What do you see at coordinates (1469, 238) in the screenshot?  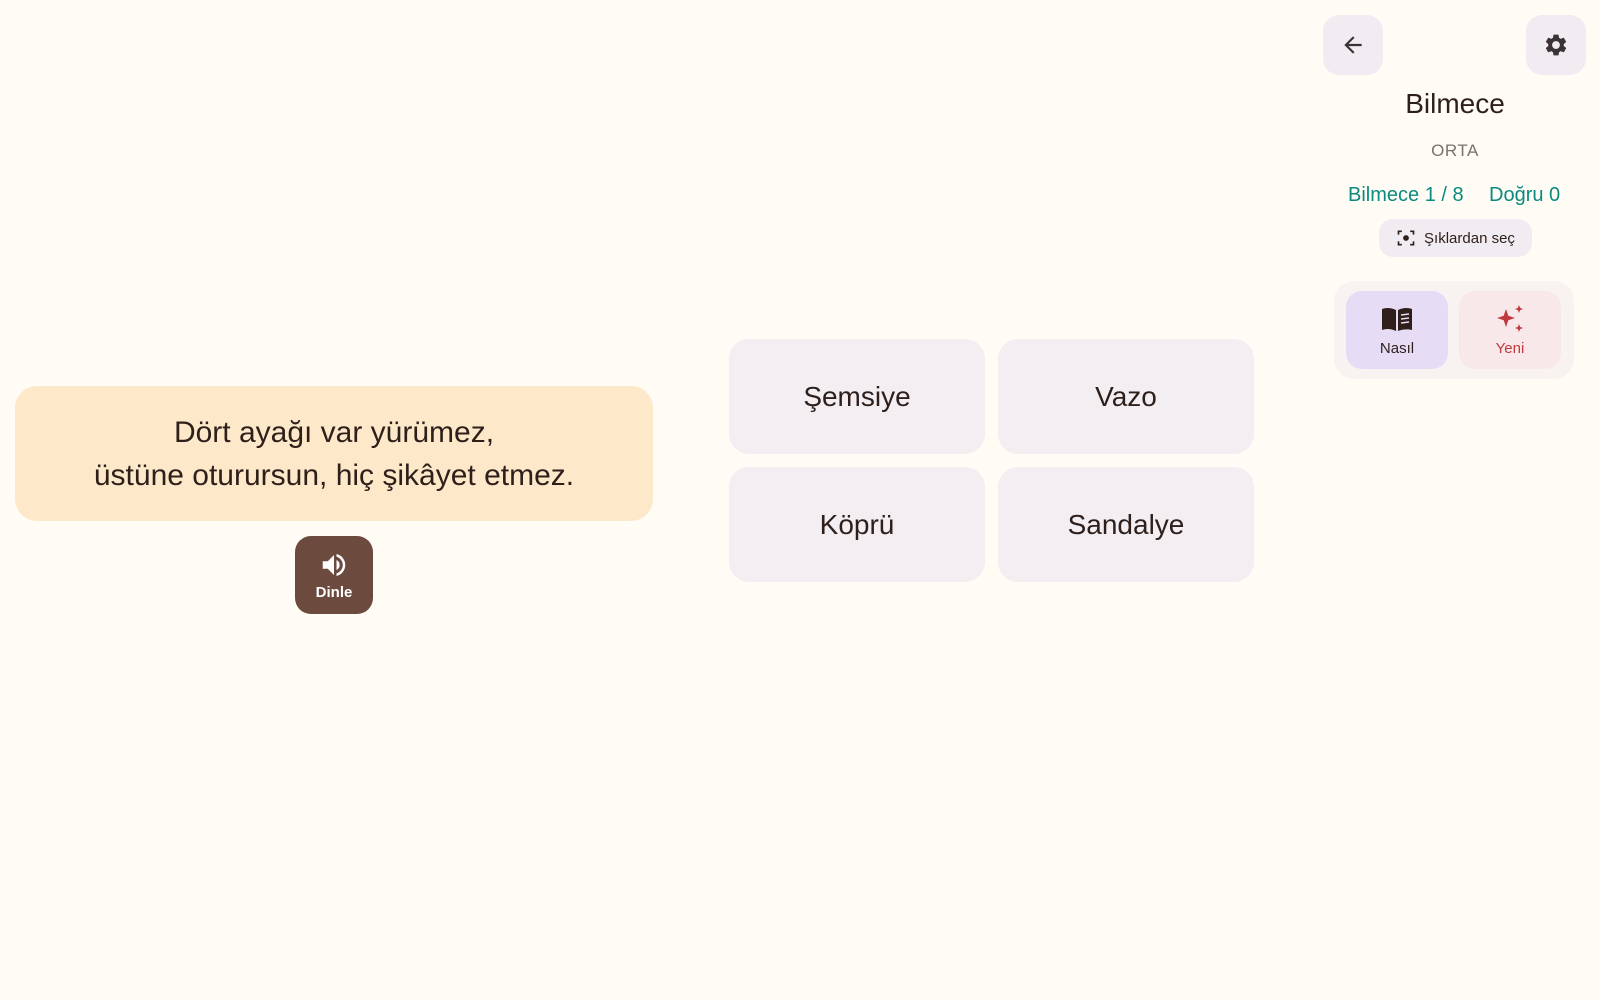 I see `mode-chip-label: Şıklardan seç` at bounding box center [1469, 238].